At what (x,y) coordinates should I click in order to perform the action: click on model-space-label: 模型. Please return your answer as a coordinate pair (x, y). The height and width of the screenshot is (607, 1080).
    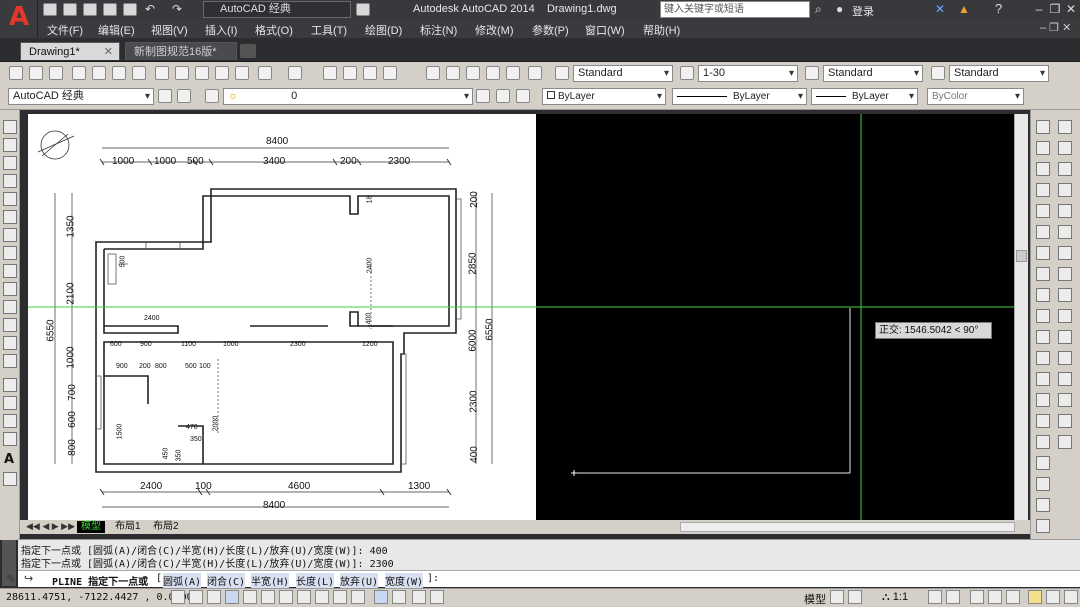
    Looking at the image, I should click on (815, 599).